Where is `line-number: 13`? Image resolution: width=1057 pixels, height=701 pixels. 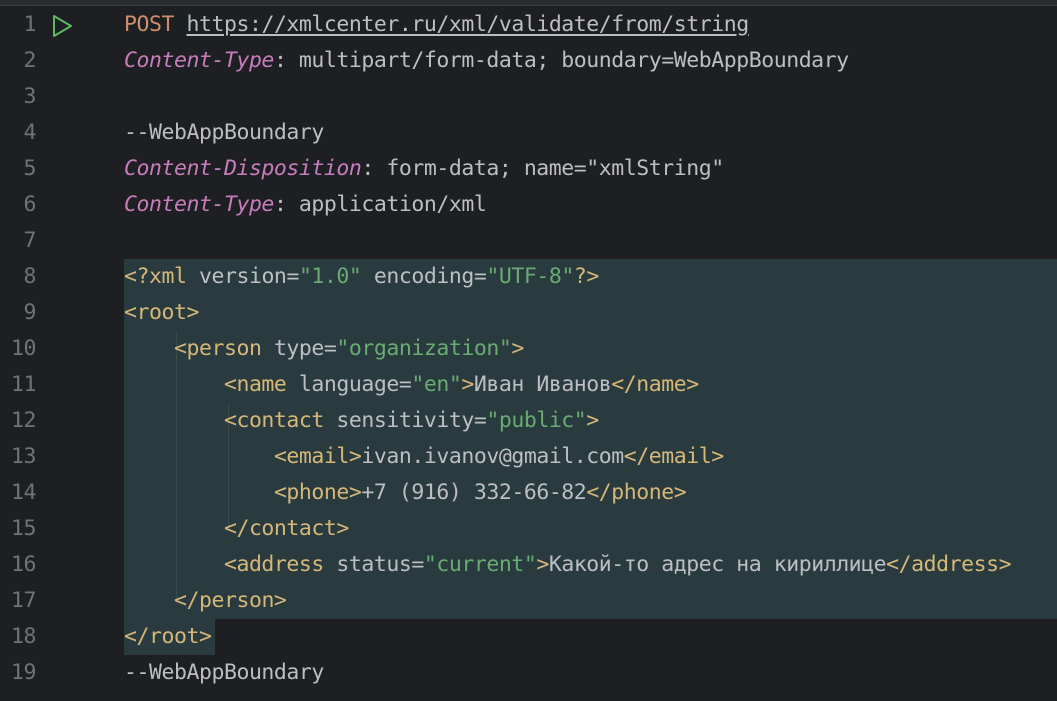
line-number: 13 is located at coordinates (23, 456).